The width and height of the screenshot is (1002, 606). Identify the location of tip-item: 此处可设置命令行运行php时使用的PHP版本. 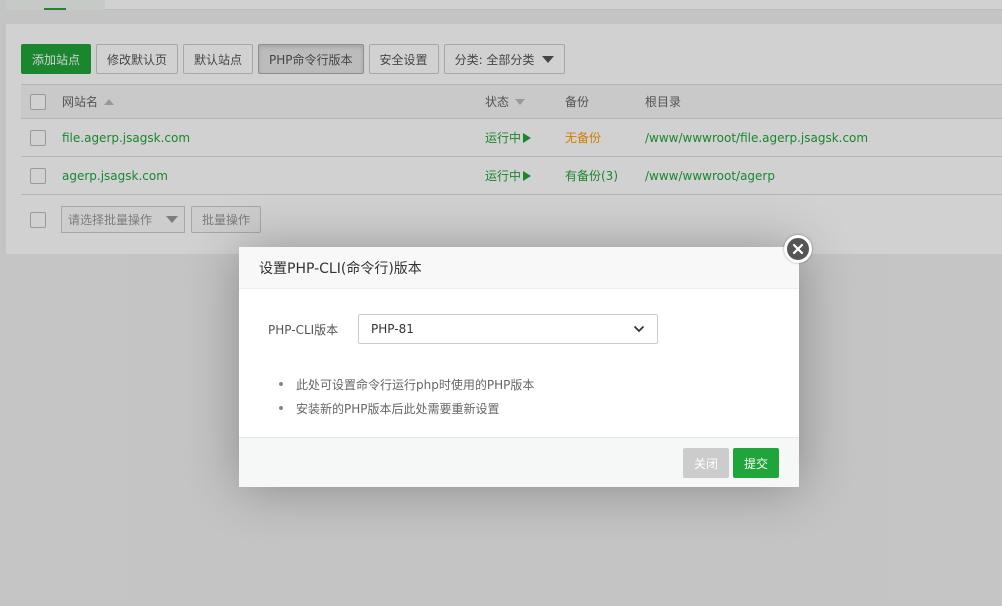
(406, 384).